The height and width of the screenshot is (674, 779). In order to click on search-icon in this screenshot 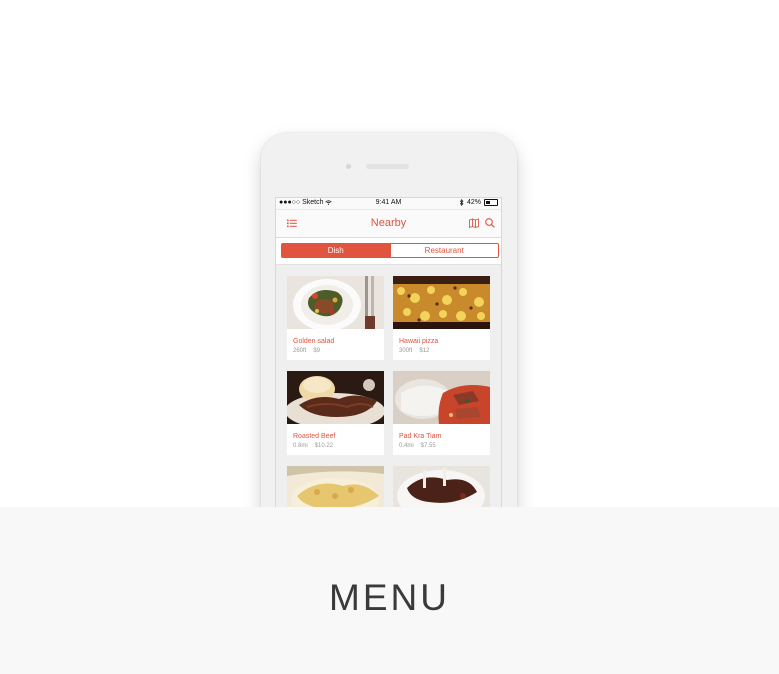, I will do `click(490, 223)`.